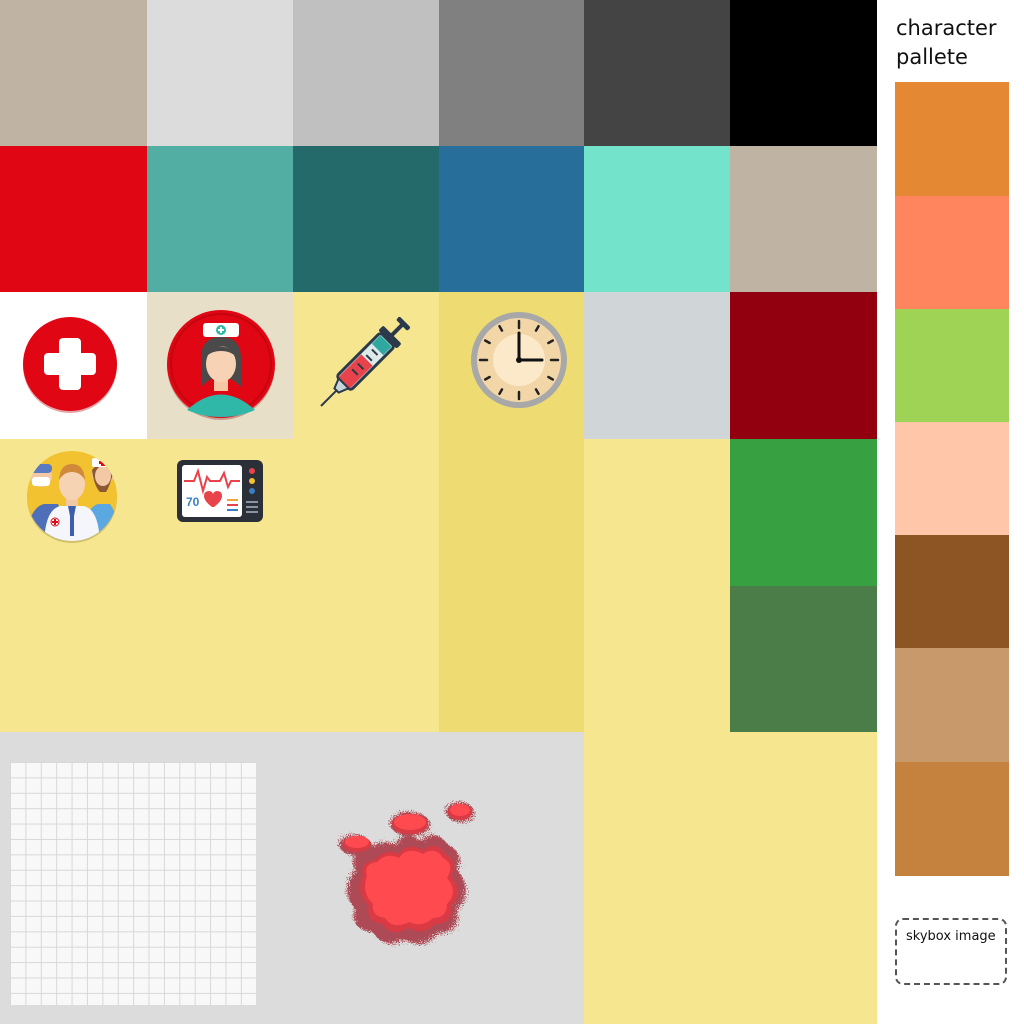 Image resolution: width=1024 pixels, height=1024 pixels. What do you see at coordinates (803, 512) in the screenshot?
I see `swatch-green` at bounding box center [803, 512].